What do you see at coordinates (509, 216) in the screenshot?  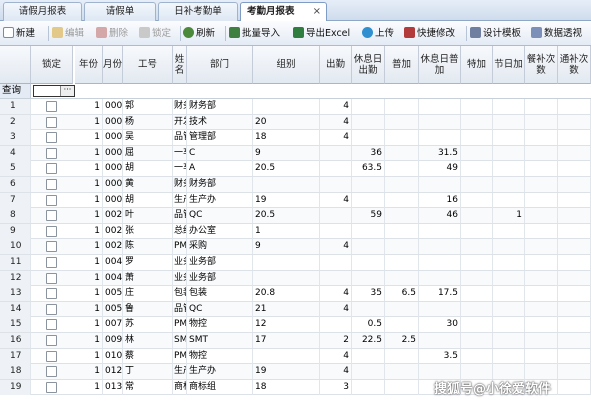 I see `holiday-overtime-cell: 1` at bounding box center [509, 216].